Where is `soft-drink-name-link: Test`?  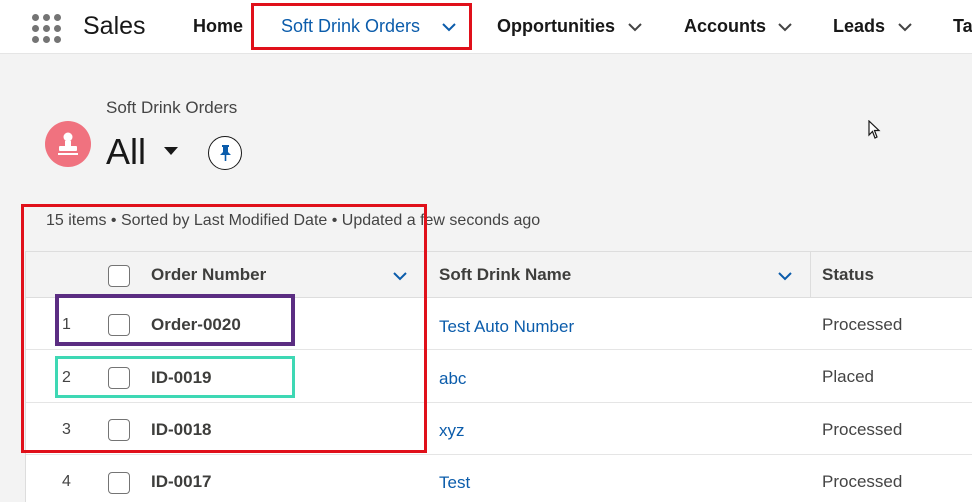
soft-drink-name-link: Test is located at coordinates (454, 483).